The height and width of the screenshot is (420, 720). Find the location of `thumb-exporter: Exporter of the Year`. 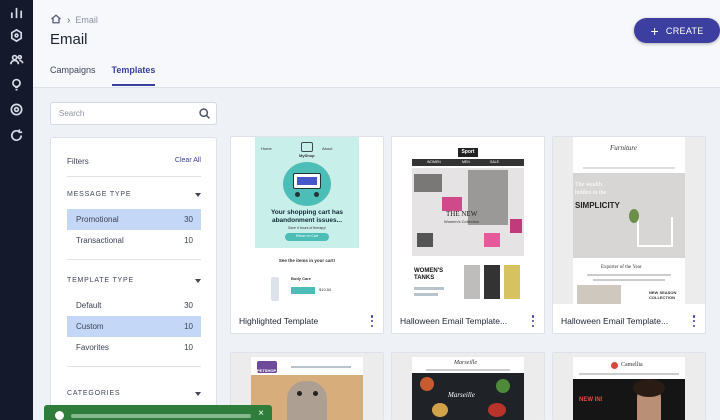

thumb-exporter: Exporter of the Year is located at coordinates (621, 267).